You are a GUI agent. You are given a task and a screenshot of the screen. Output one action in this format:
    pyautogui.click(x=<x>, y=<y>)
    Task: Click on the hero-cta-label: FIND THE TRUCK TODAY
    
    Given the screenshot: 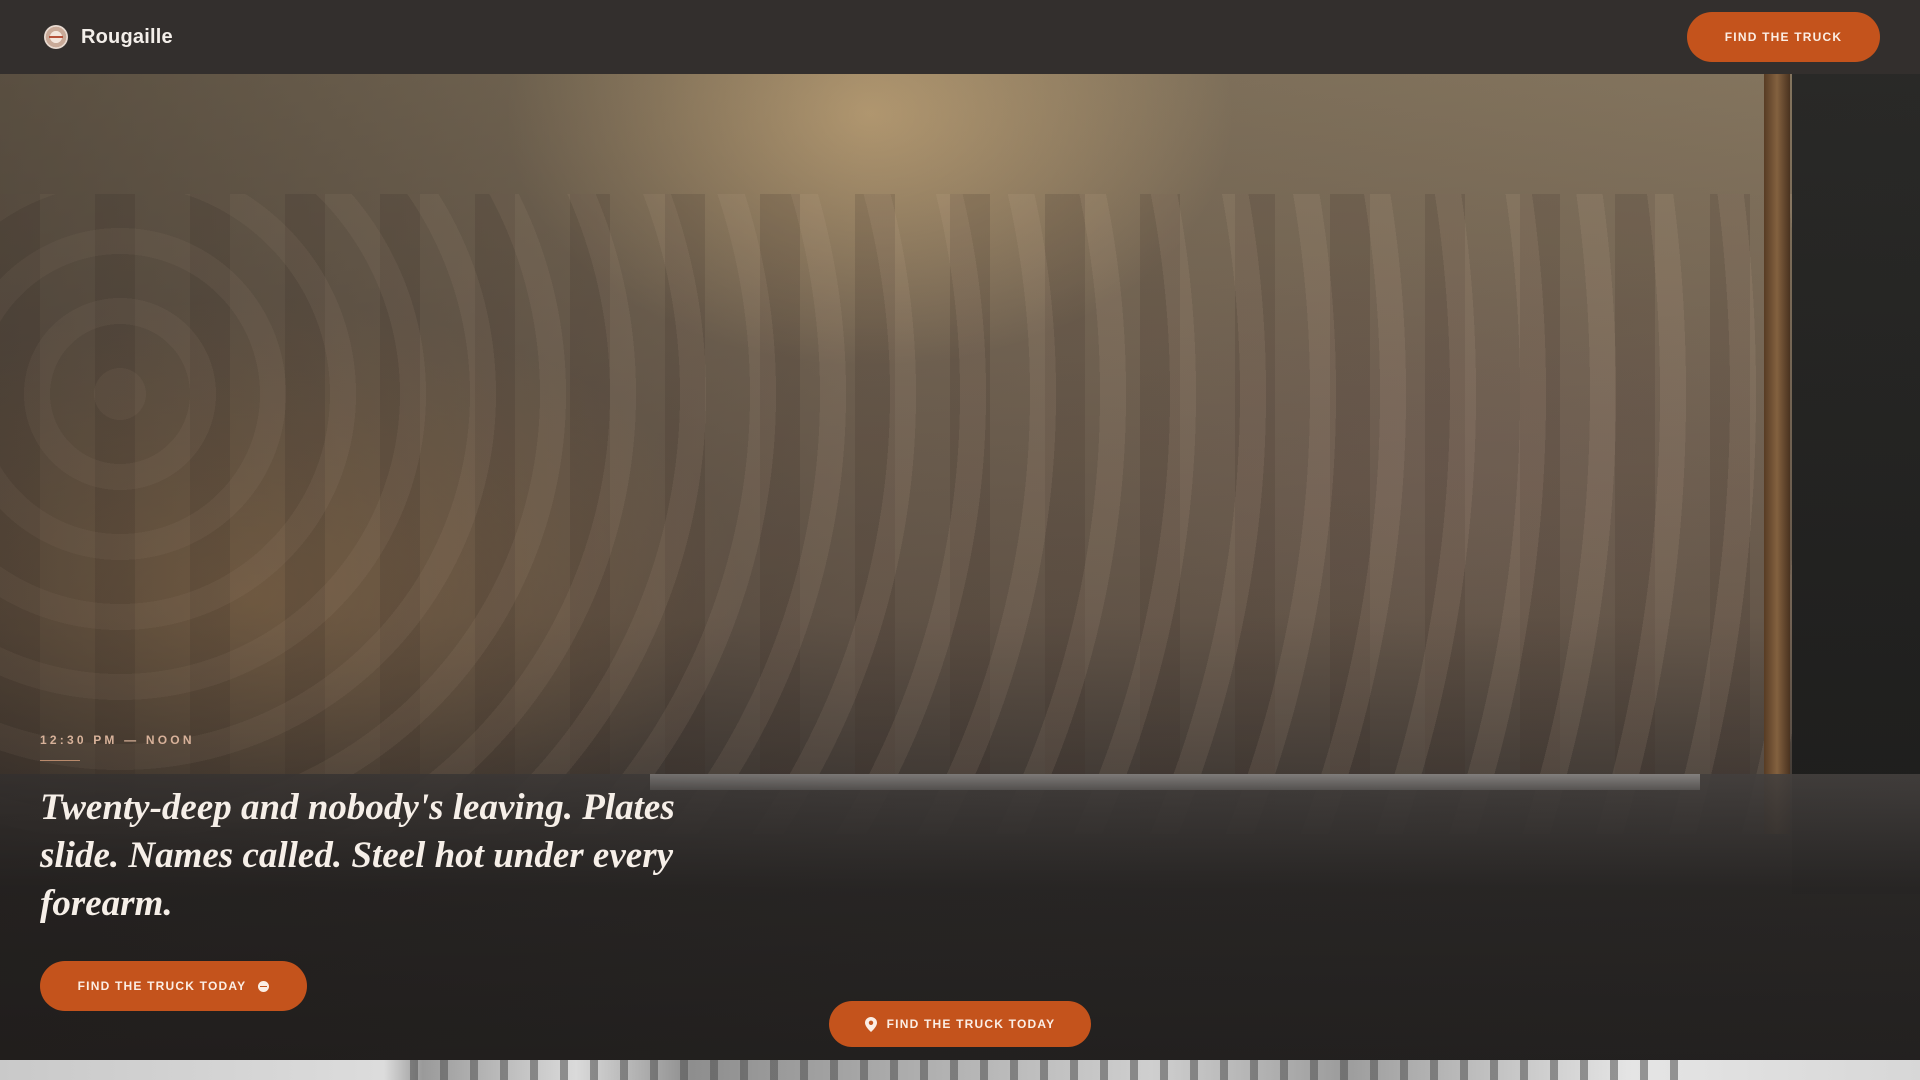 What is the action you would take?
    pyautogui.click(x=162, y=986)
    